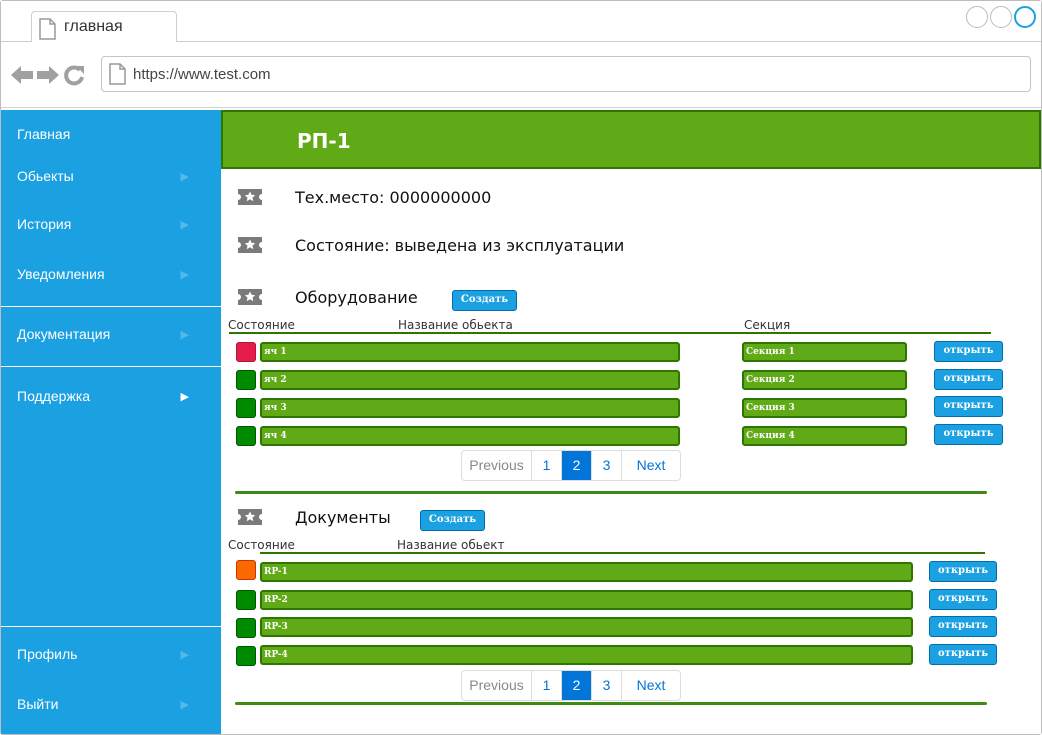 The image size is (1042, 735). I want to click on sidebar-item-label: Выйти, so click(38, 704).